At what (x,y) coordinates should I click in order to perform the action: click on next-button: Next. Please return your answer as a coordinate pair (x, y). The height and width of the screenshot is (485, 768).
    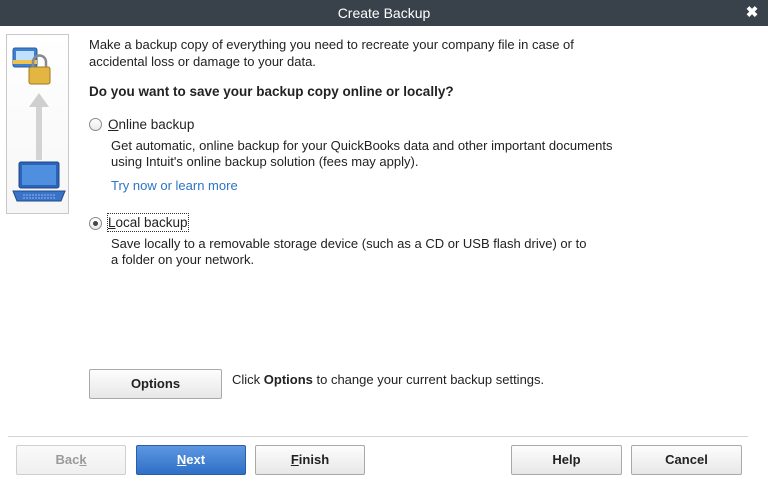
    Looking at the image, I should click on (191, 460).